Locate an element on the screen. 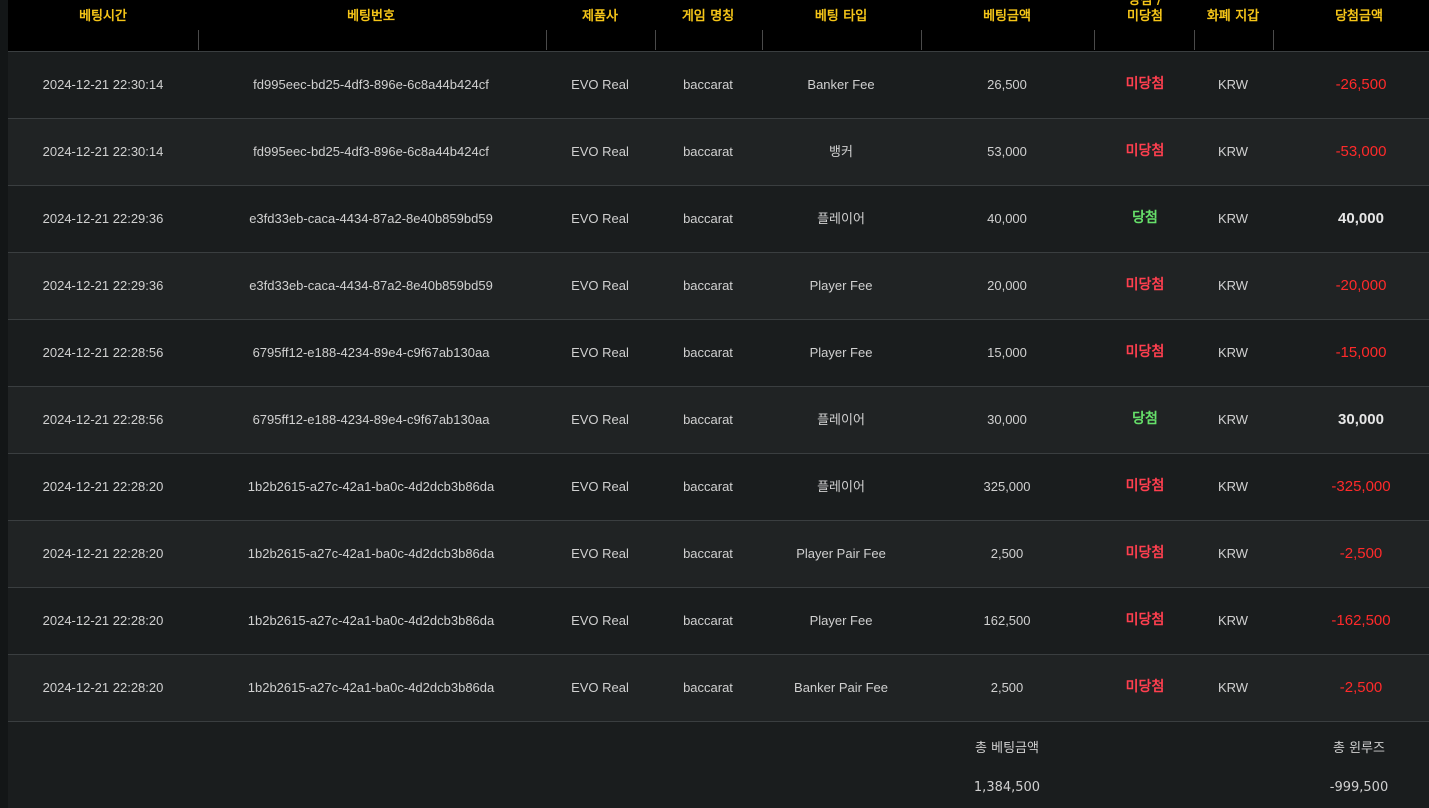 The image size is (1429, 808). cell-bet-amount: 40,000 is located at coordinates (1007, 218).